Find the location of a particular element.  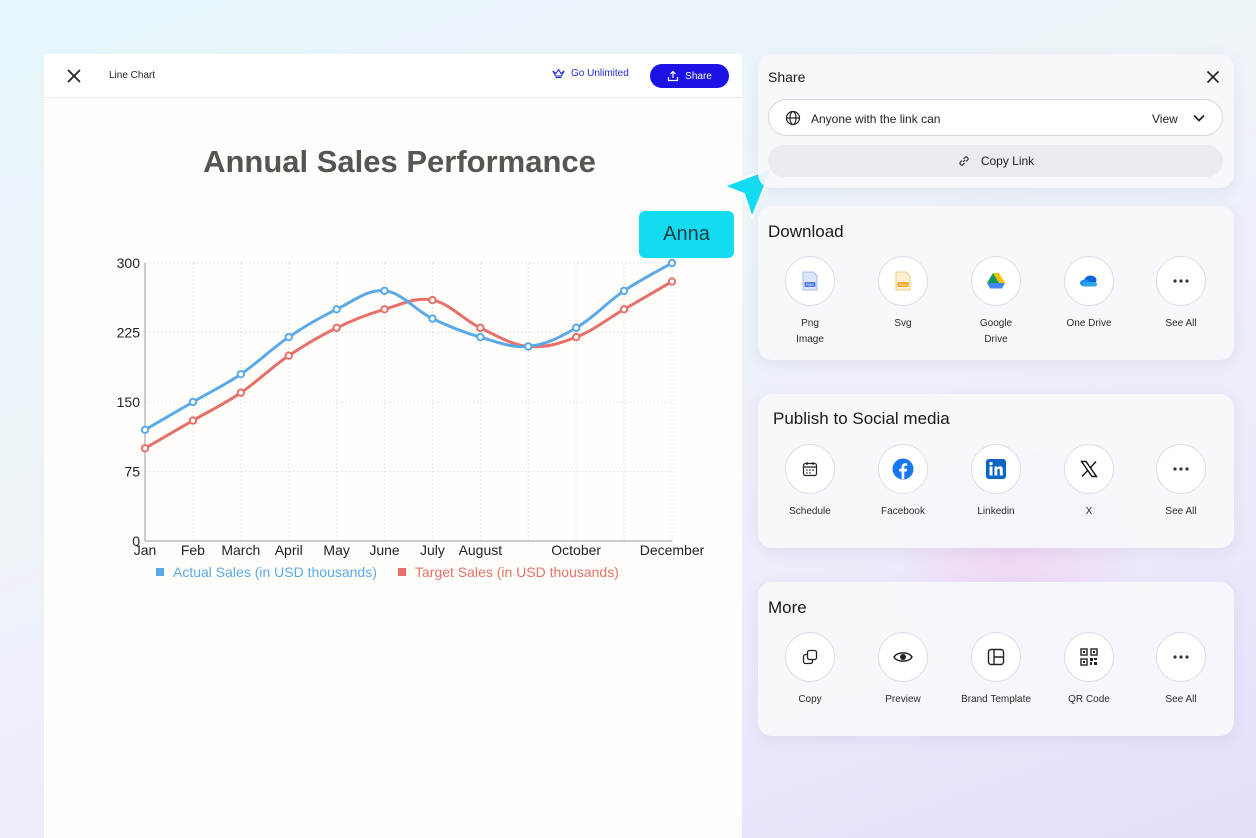

document-title: Line Chart is located at coordinates (132, 75).